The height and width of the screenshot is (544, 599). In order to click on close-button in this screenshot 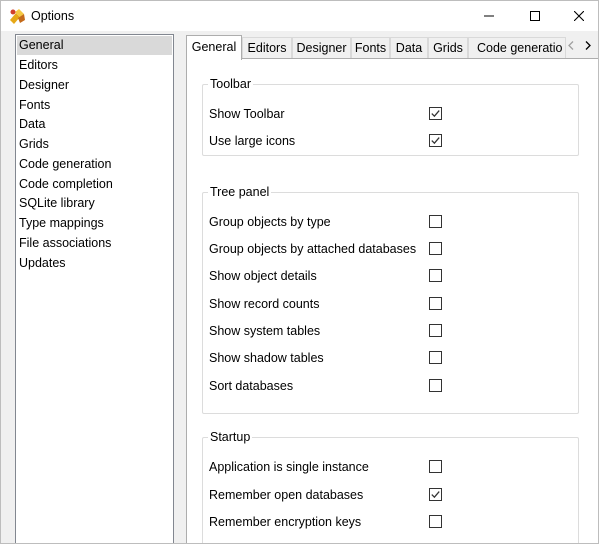, I will do `click(577, 16)`.